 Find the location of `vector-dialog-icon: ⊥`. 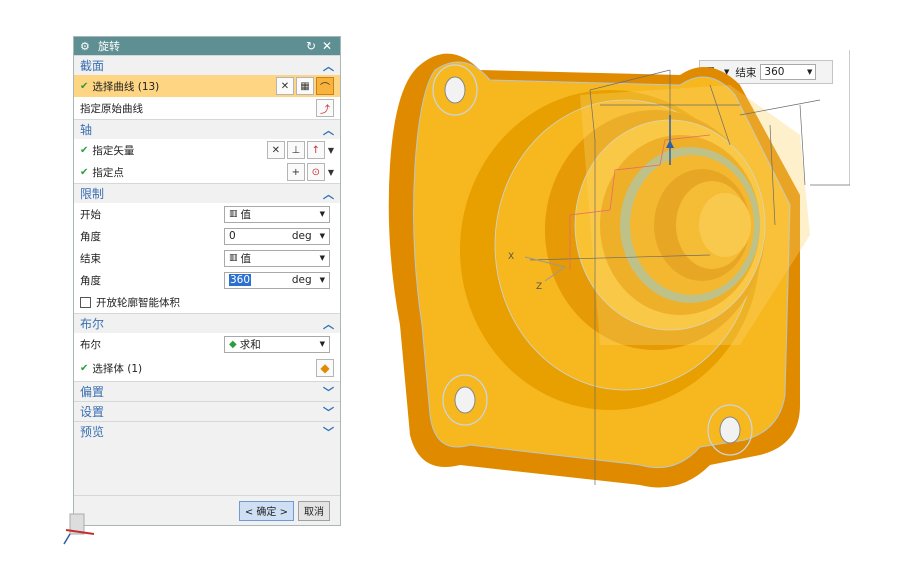

vector-dialog-icon: ⊥ is located at coordinates (295, 150).